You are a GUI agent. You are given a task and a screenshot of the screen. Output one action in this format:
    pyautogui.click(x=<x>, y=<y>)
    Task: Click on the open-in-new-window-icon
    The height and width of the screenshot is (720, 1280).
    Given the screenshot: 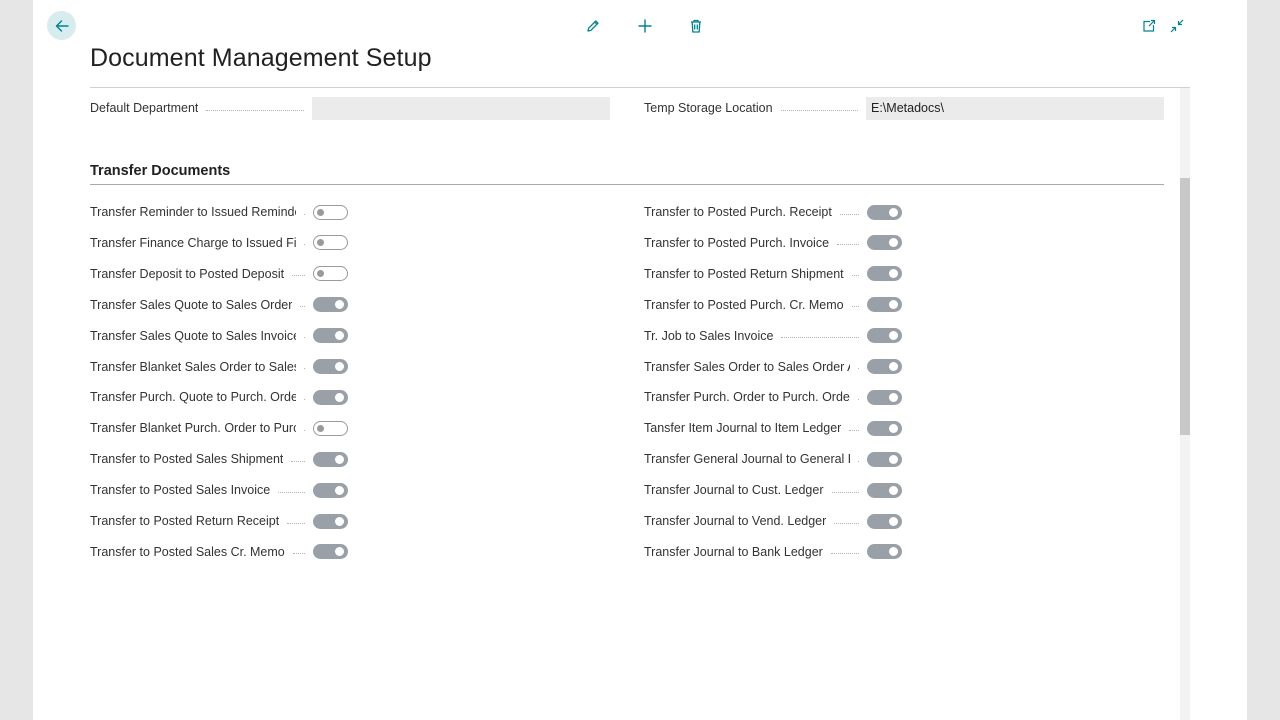 What is the action you would take?
    pyautogui.click(x=1149, y=25)
    